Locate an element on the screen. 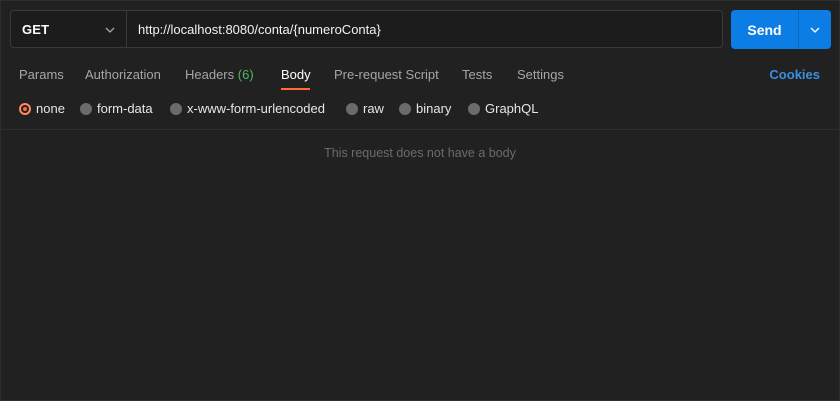  tab-headers: Headers (6) is located at coordinates (219, 74).